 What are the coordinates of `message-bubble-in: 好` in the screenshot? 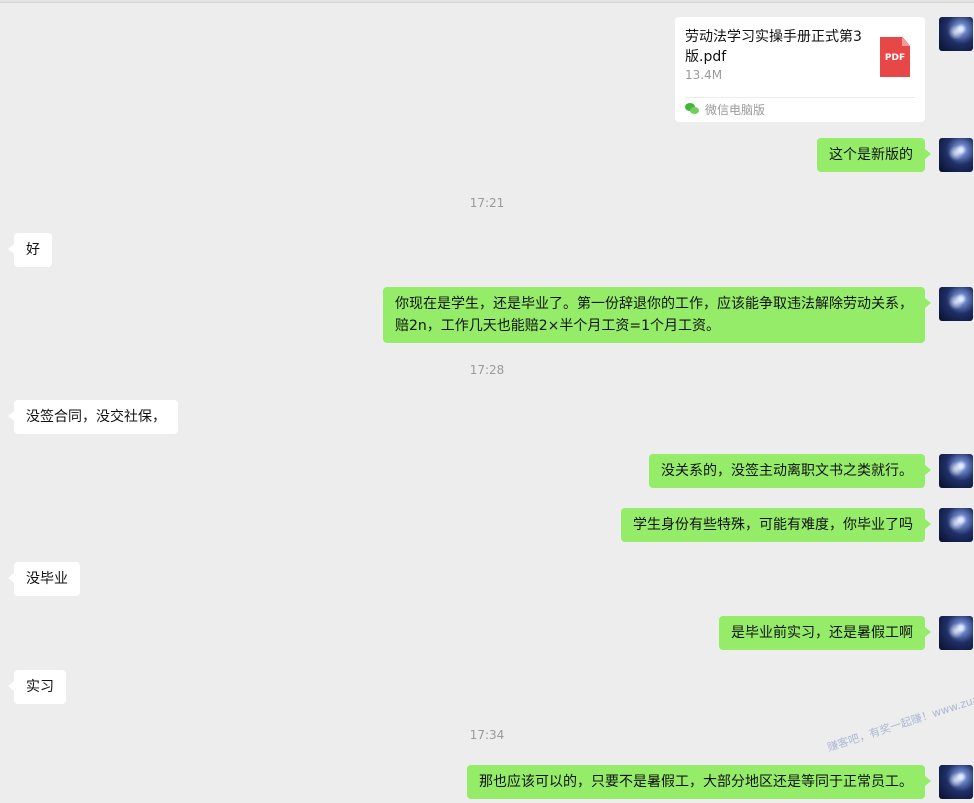 It's located at (30, 250).